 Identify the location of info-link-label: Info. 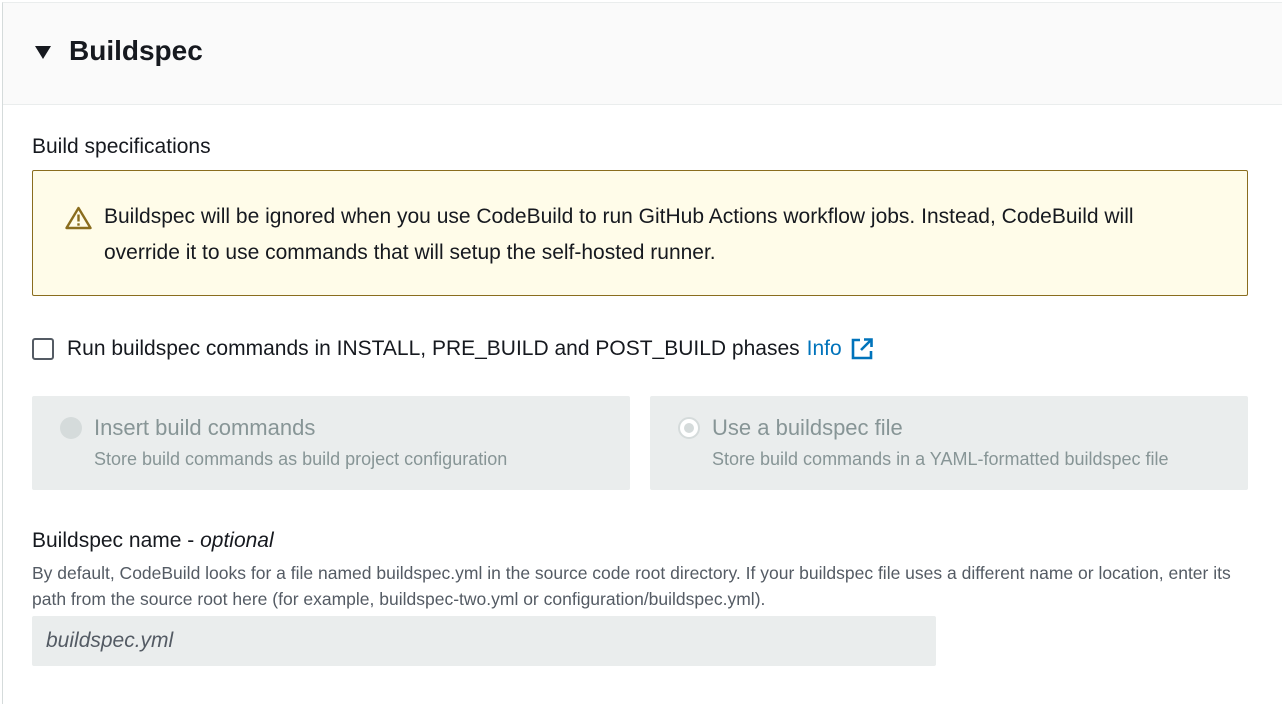
(824, 349).